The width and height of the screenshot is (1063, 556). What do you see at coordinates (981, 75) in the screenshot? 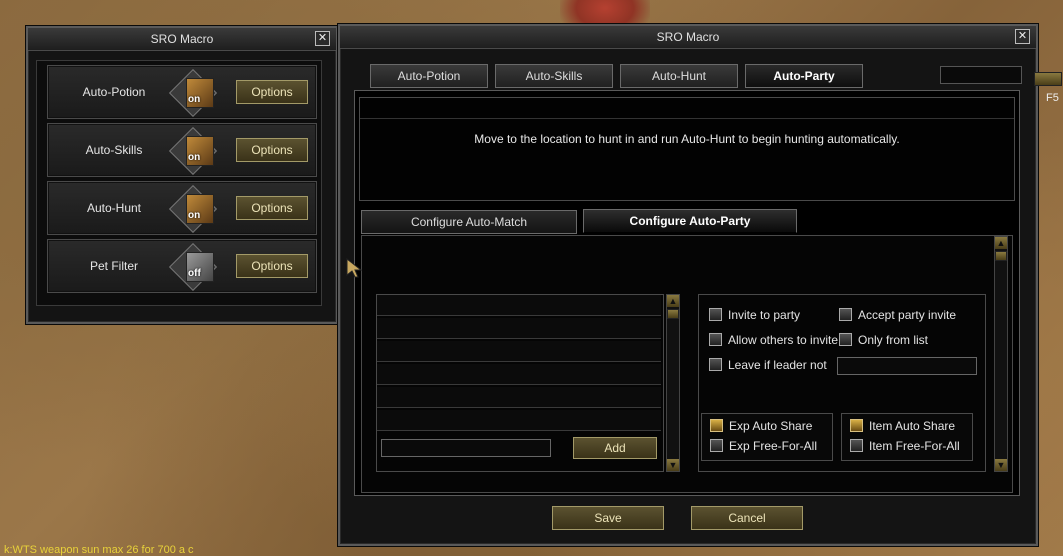
I see `side-widget-bar` at bounding box center [981, 75].